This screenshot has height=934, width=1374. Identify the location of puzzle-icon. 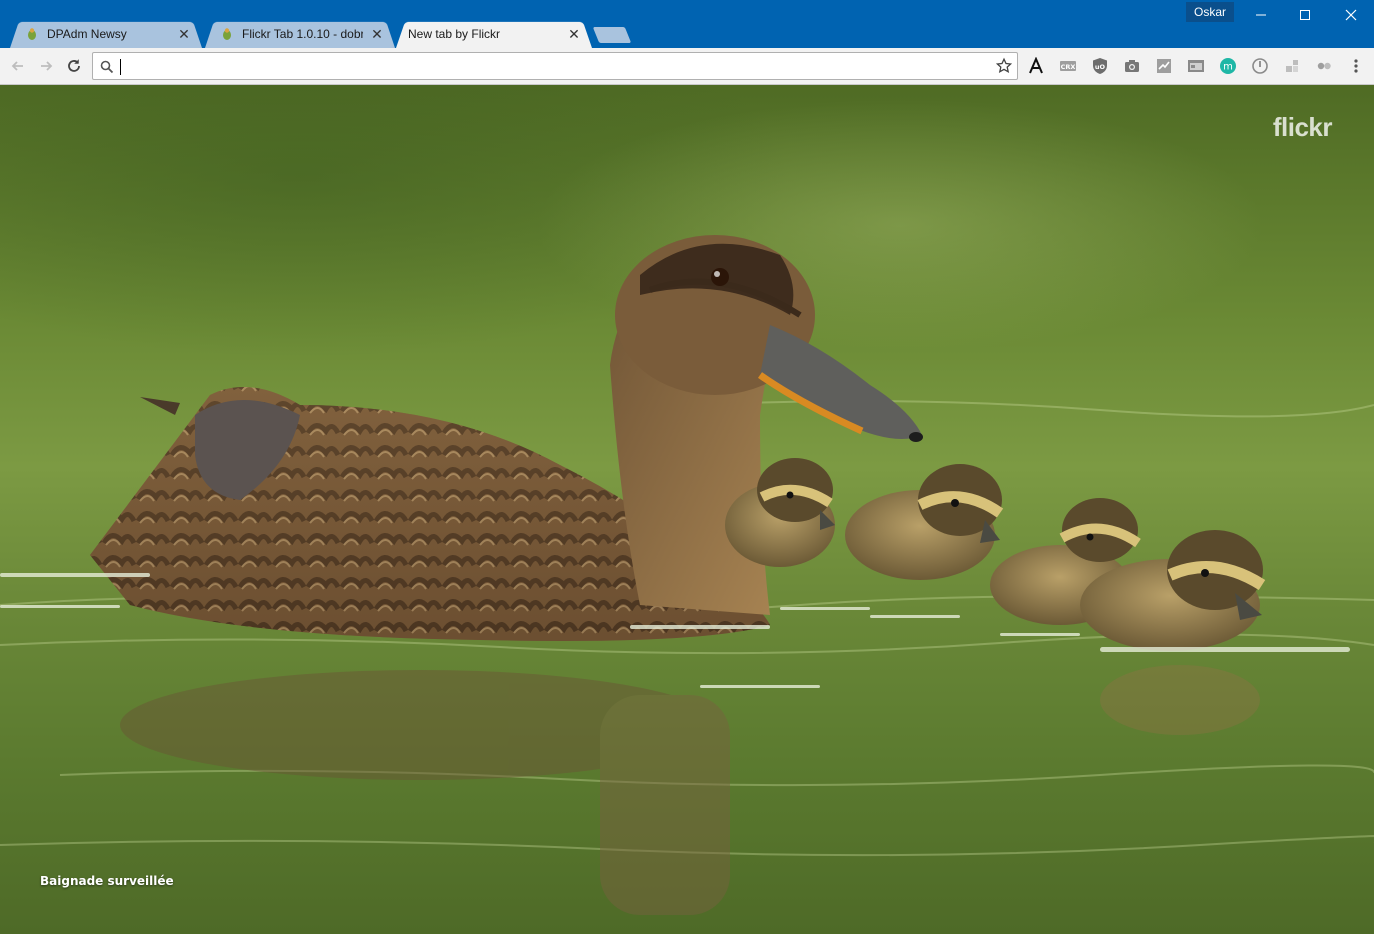
(1292, 66).